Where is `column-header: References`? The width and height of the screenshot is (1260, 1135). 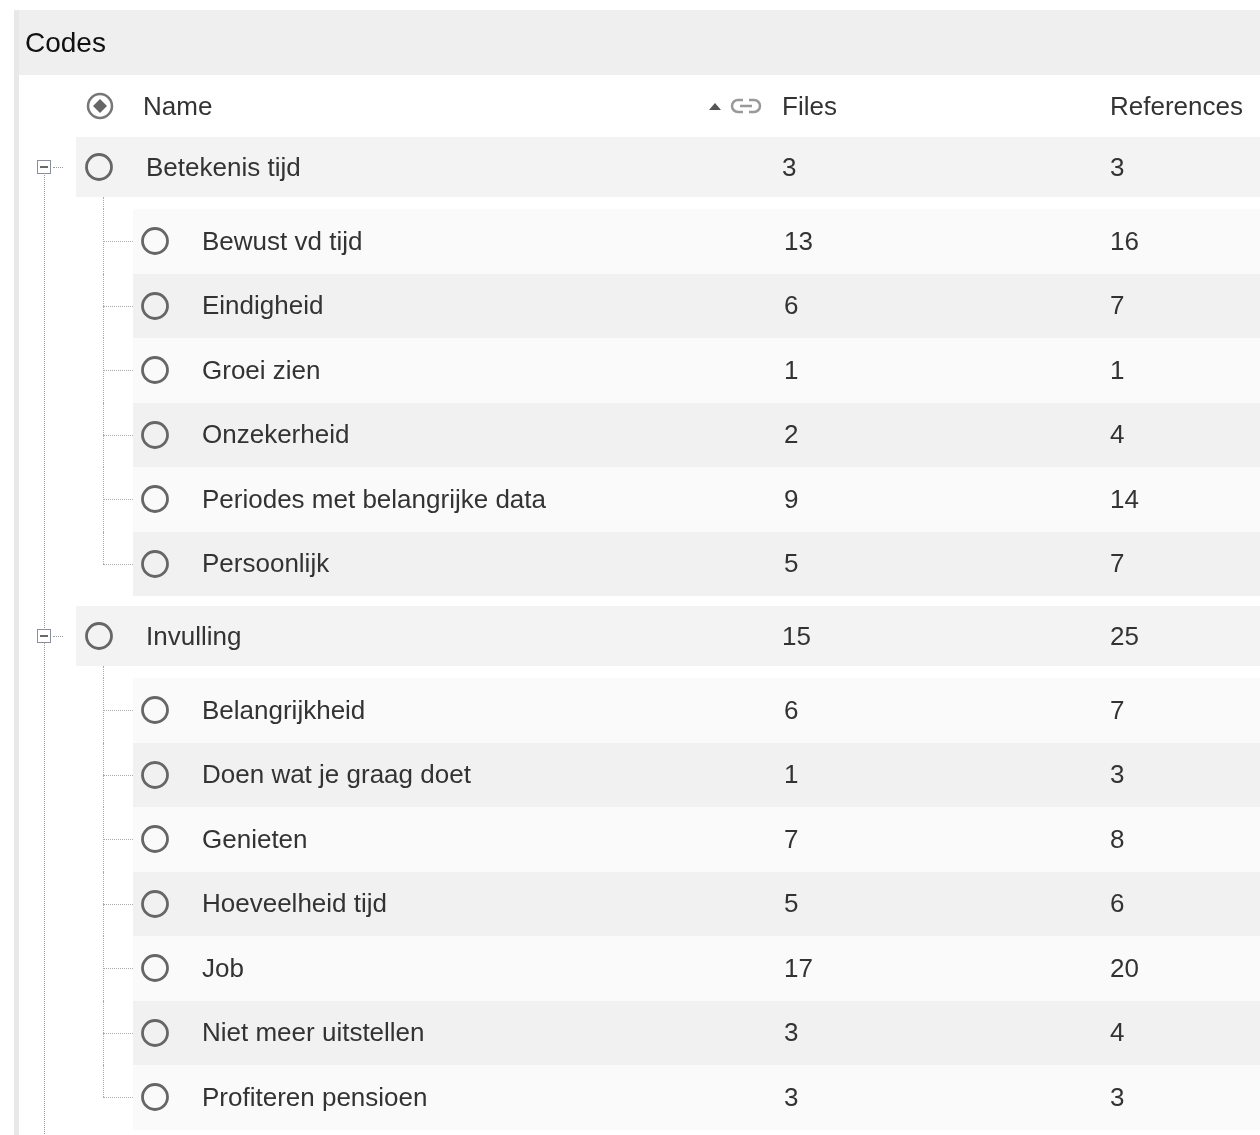
column-header: References is located at coordinates (1176, 106).